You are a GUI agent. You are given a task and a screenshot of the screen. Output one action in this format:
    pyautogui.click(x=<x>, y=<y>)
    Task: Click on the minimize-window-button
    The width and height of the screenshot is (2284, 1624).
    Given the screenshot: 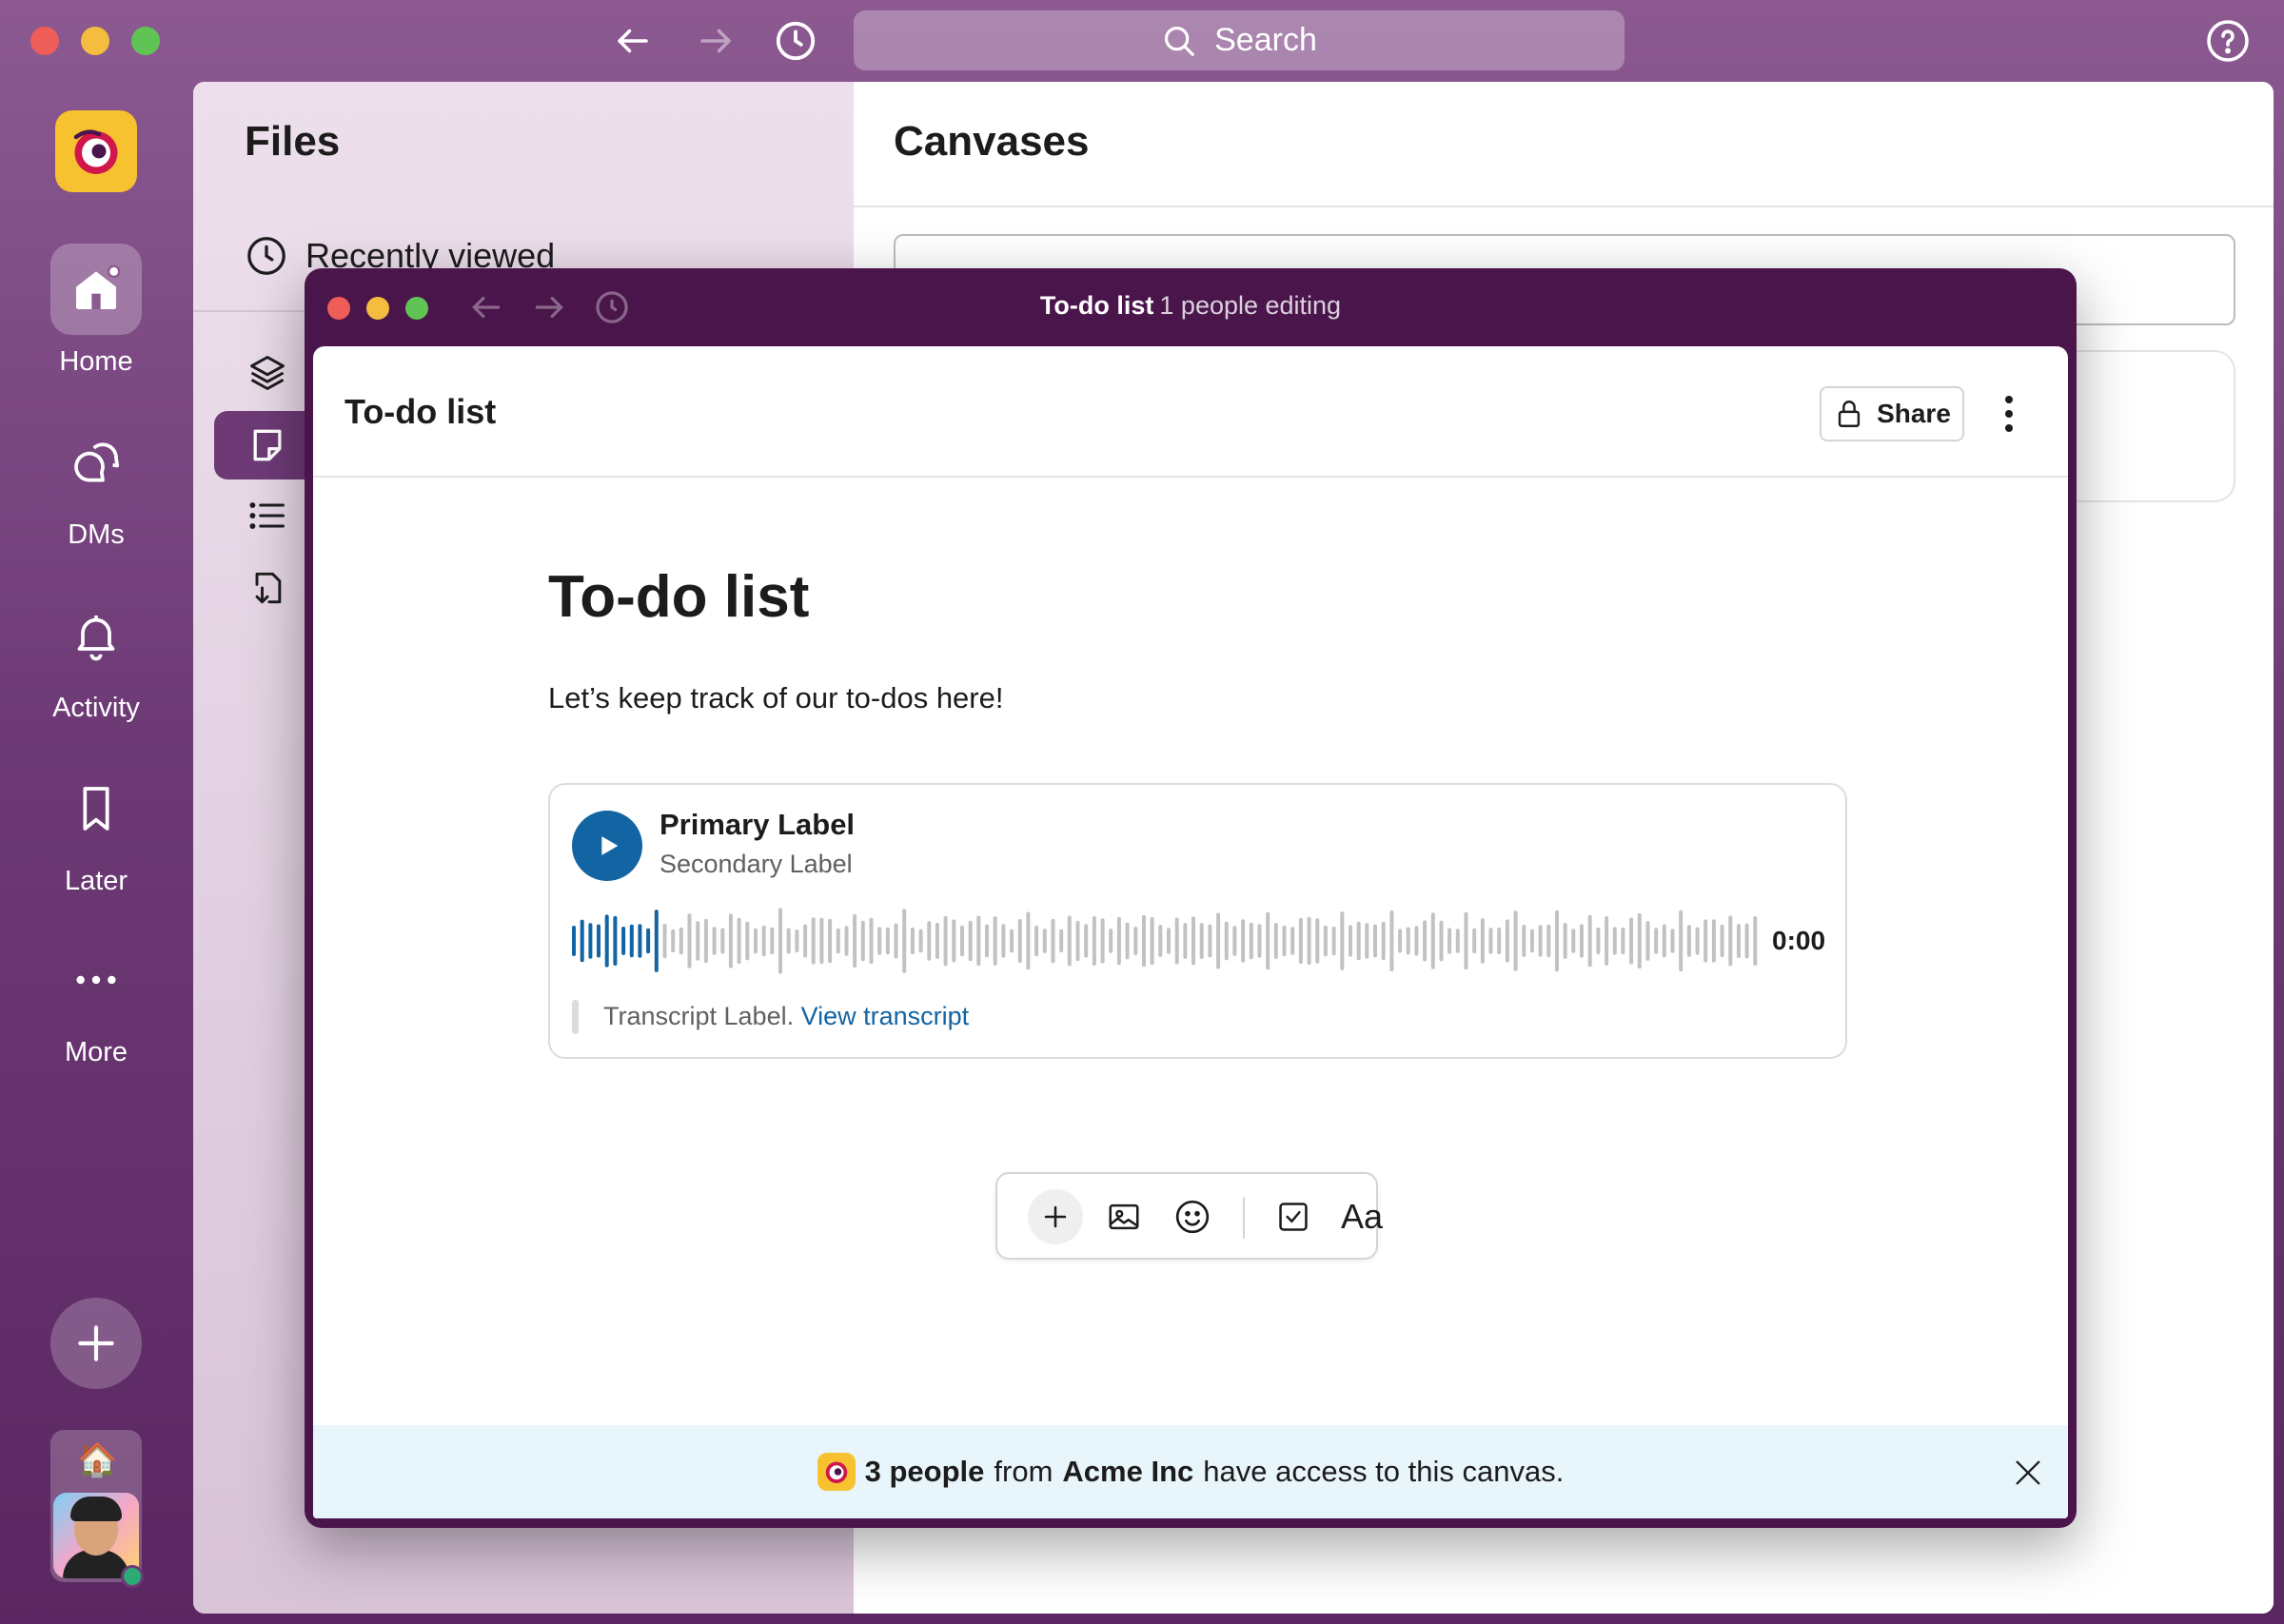 What is the action you would take?
    pyautogui.click(x=95, y=41)
    